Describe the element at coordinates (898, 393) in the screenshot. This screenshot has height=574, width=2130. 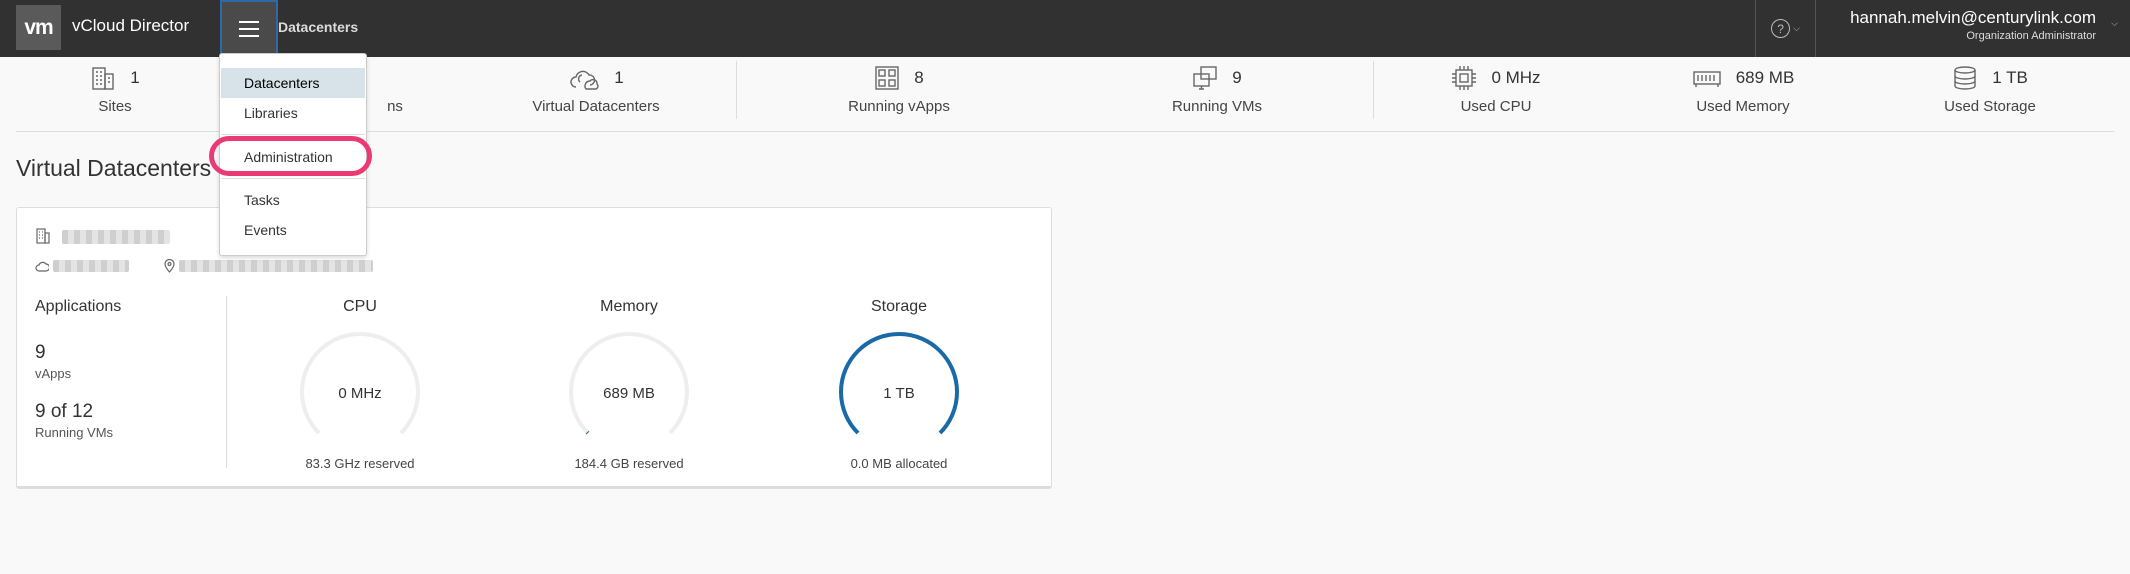
I see `gauge-value: 1 TB` at that location.